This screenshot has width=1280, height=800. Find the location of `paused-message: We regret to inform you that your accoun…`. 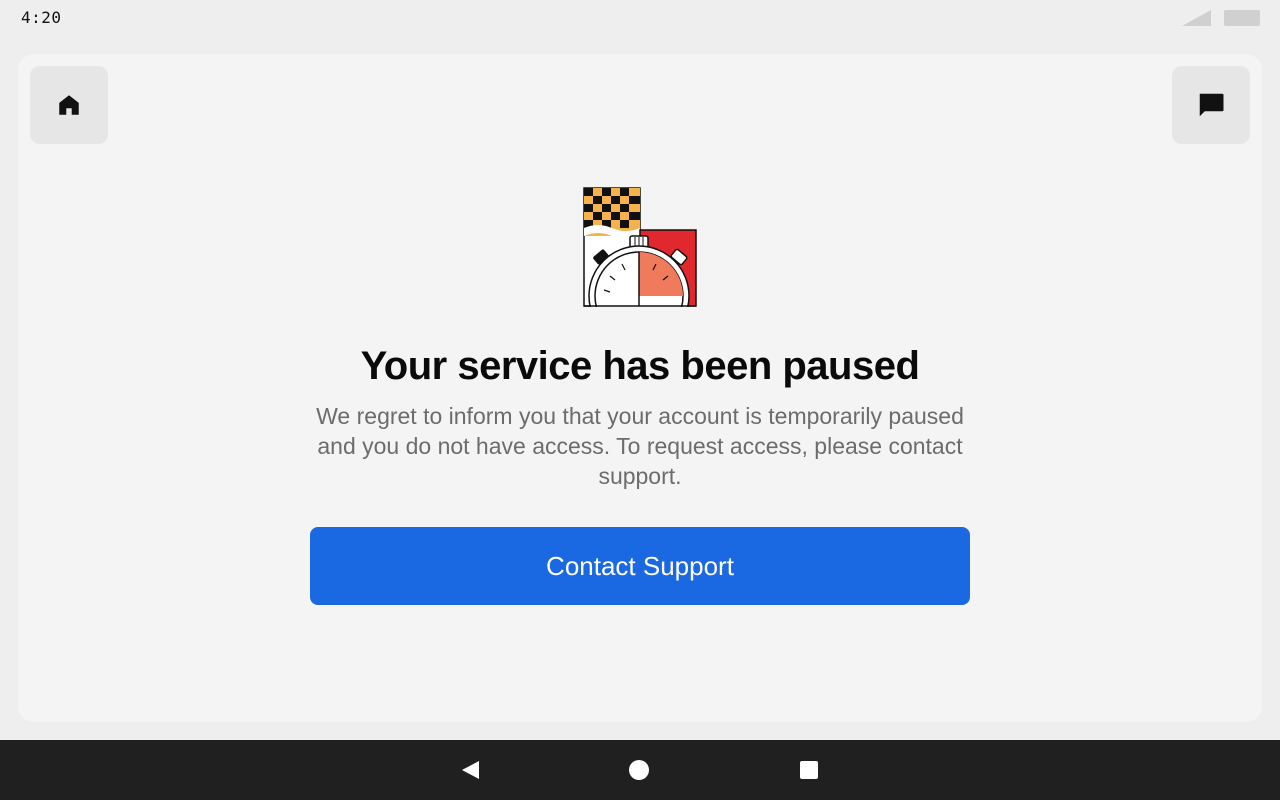

paused-message: We regret to inform you that your accoun… is located at coordinates (640, 446).